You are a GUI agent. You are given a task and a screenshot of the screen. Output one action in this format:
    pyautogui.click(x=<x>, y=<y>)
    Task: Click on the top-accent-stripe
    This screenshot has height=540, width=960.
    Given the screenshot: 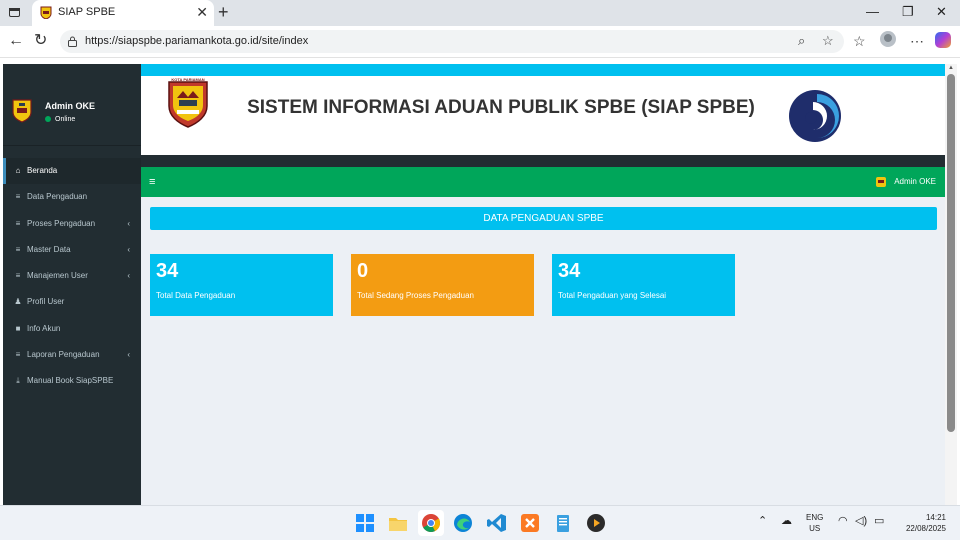 What is the action you would take?
    pyautogui.click(x=543, y=70)
    